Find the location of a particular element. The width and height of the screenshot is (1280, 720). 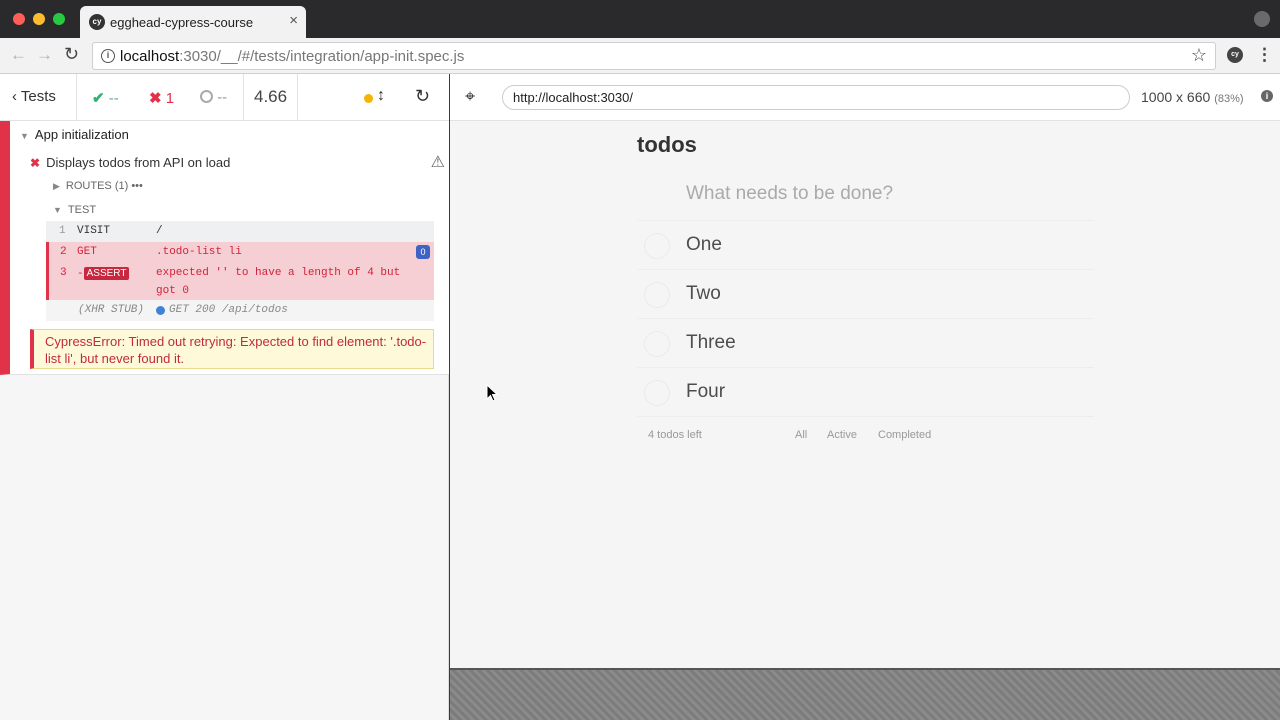

command-row: 2 GET .todo-list li 0 is located at coordinates (240, 252).